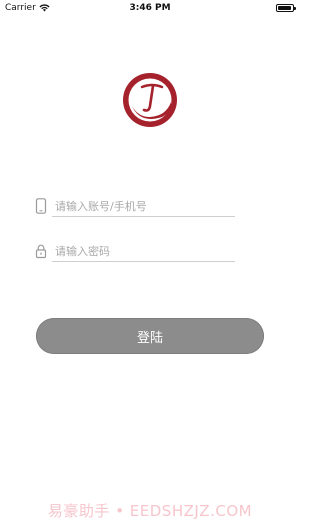 The width and height of the screenshot is (320, 532). I want to click on account-underline, so click(143, 216).